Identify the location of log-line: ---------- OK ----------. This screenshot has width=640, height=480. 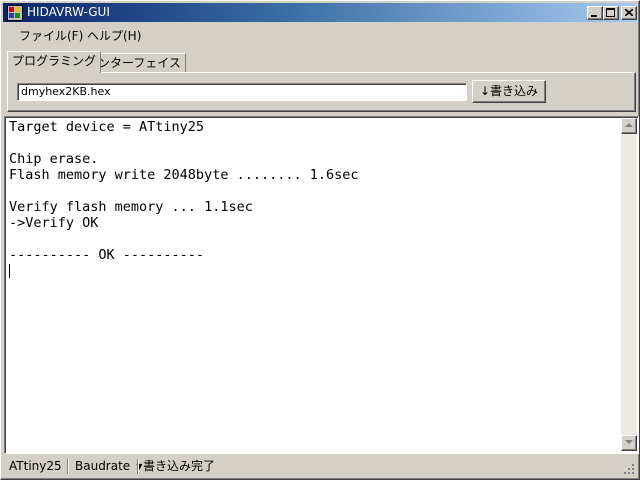
(107, 255).